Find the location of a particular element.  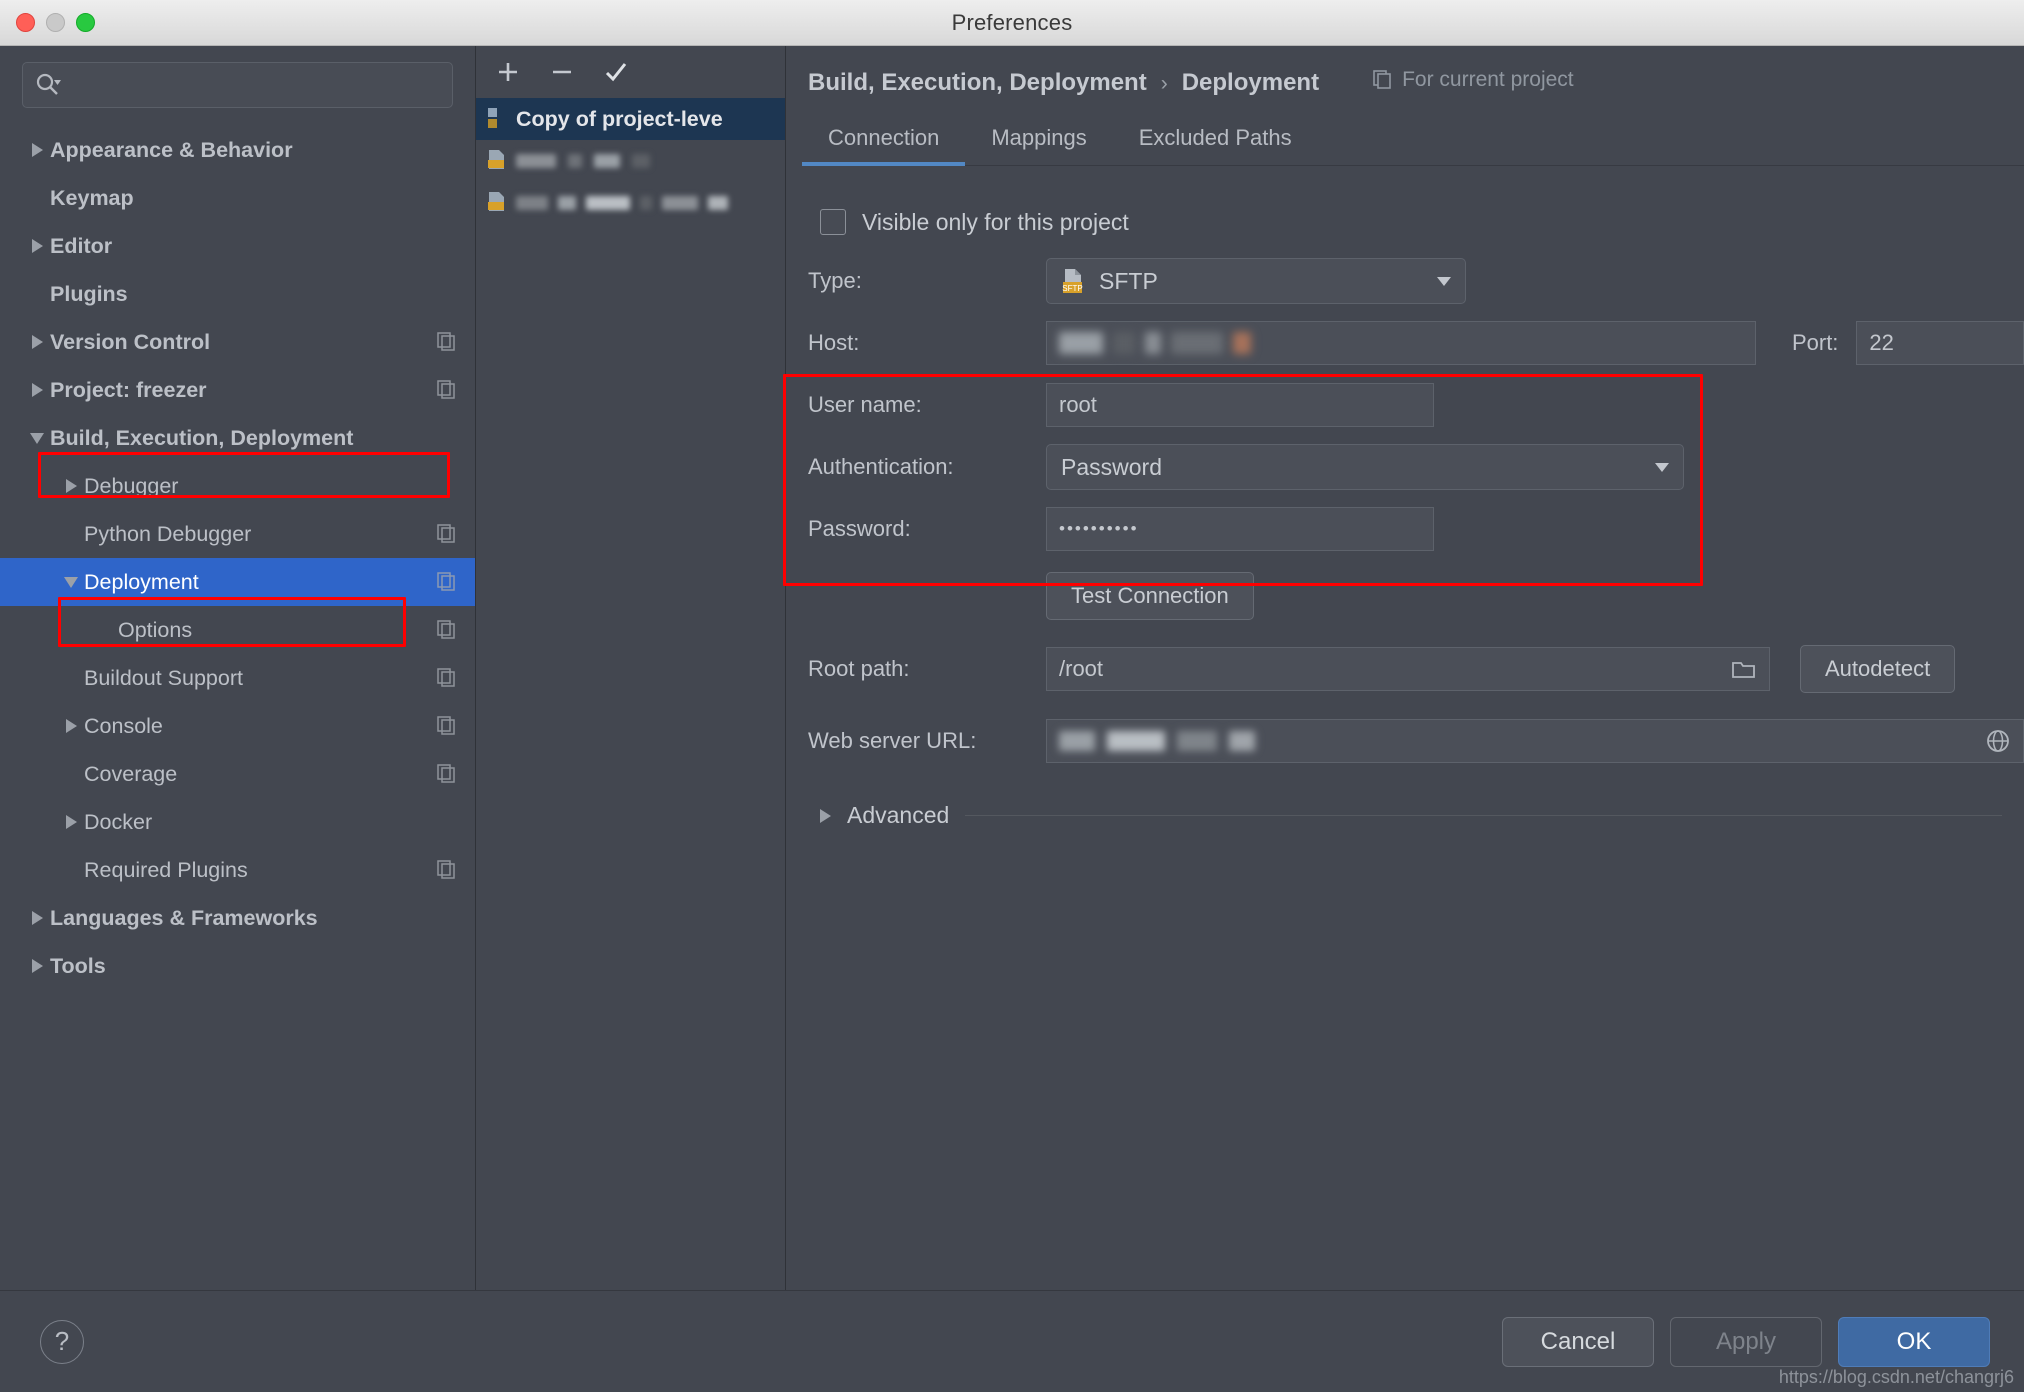

breadcrumb-parent: Build, Execution, Deployment is located at coordinates (977, 83).